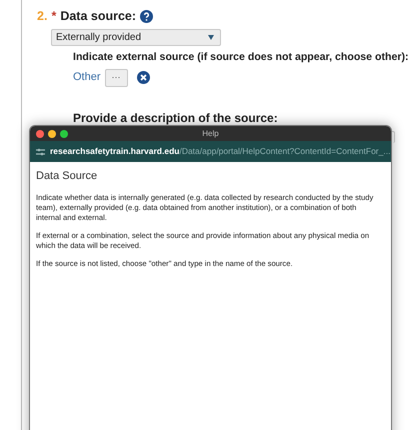 This screenshot has width=414, height=430. Describe the element at coordinates (52, 134) in the screenshot. I see `minimize-window-icon` at that location.